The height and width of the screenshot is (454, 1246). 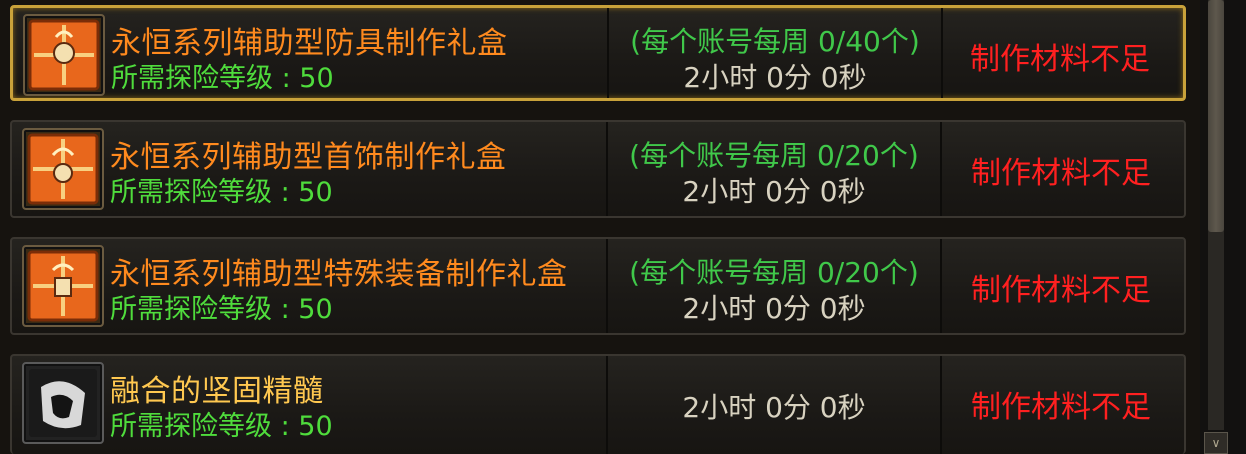 I want to click on limit-time-cell: 2小时 0分 0秒, so click(x=774, y=405).